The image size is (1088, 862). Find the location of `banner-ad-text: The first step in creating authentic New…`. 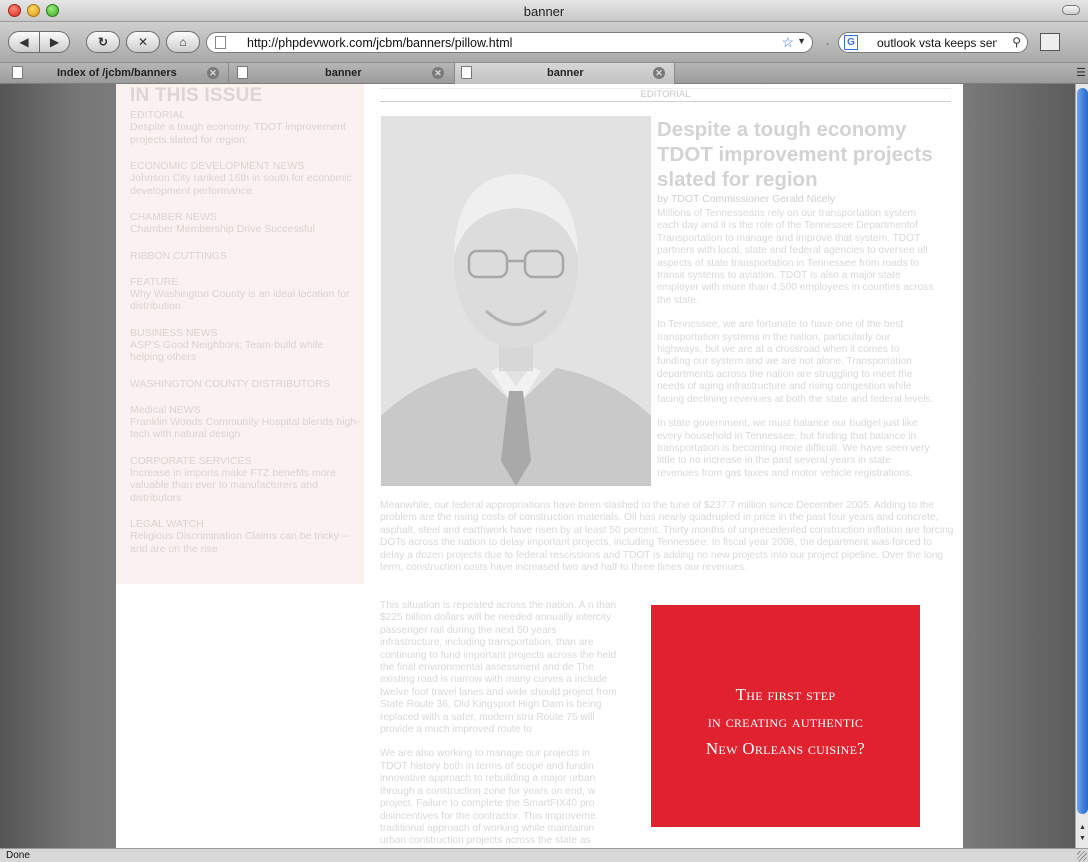

banner-ad-text: The first step in creating authentic New… is located at coordinates (785, 721).